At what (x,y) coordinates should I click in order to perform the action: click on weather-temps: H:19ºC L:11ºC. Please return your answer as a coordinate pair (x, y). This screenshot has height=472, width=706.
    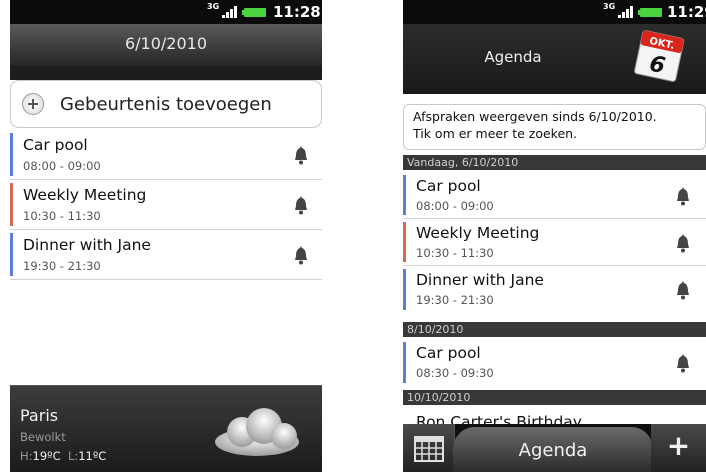
    Looking at the image, I should click on (63, 456).